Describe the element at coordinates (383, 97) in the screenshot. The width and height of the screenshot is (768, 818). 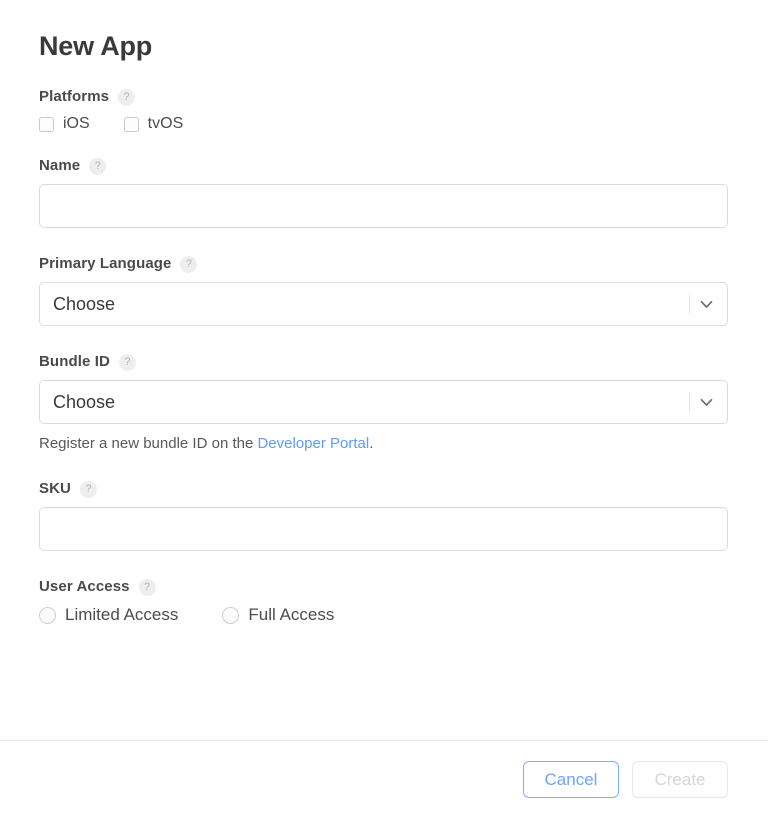
I see `platforms-label-row: Platforms ?` at that location.